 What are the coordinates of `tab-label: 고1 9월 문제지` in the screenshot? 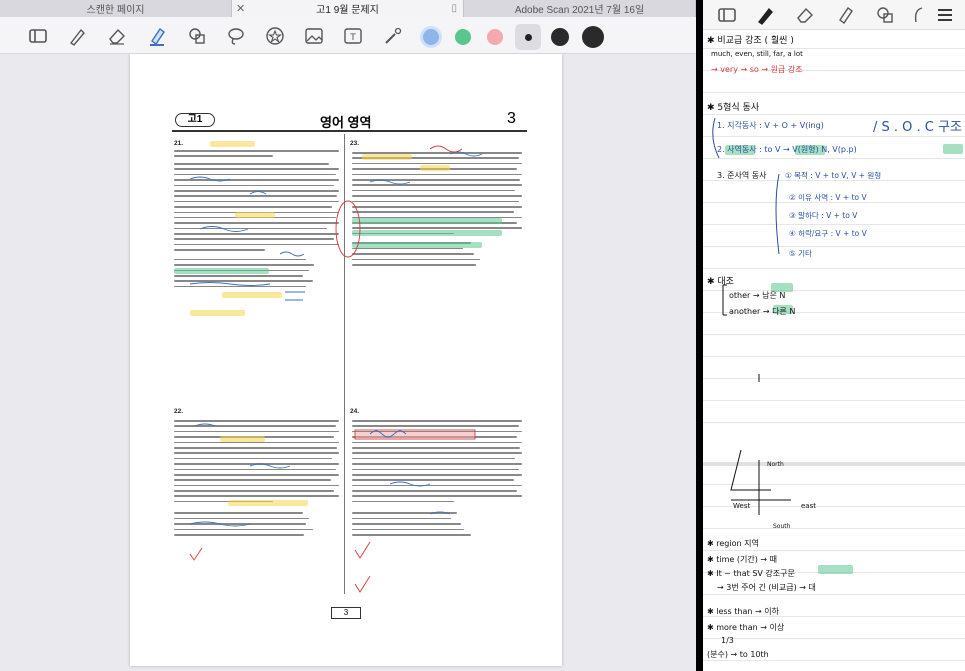 It's located at (347, 10).